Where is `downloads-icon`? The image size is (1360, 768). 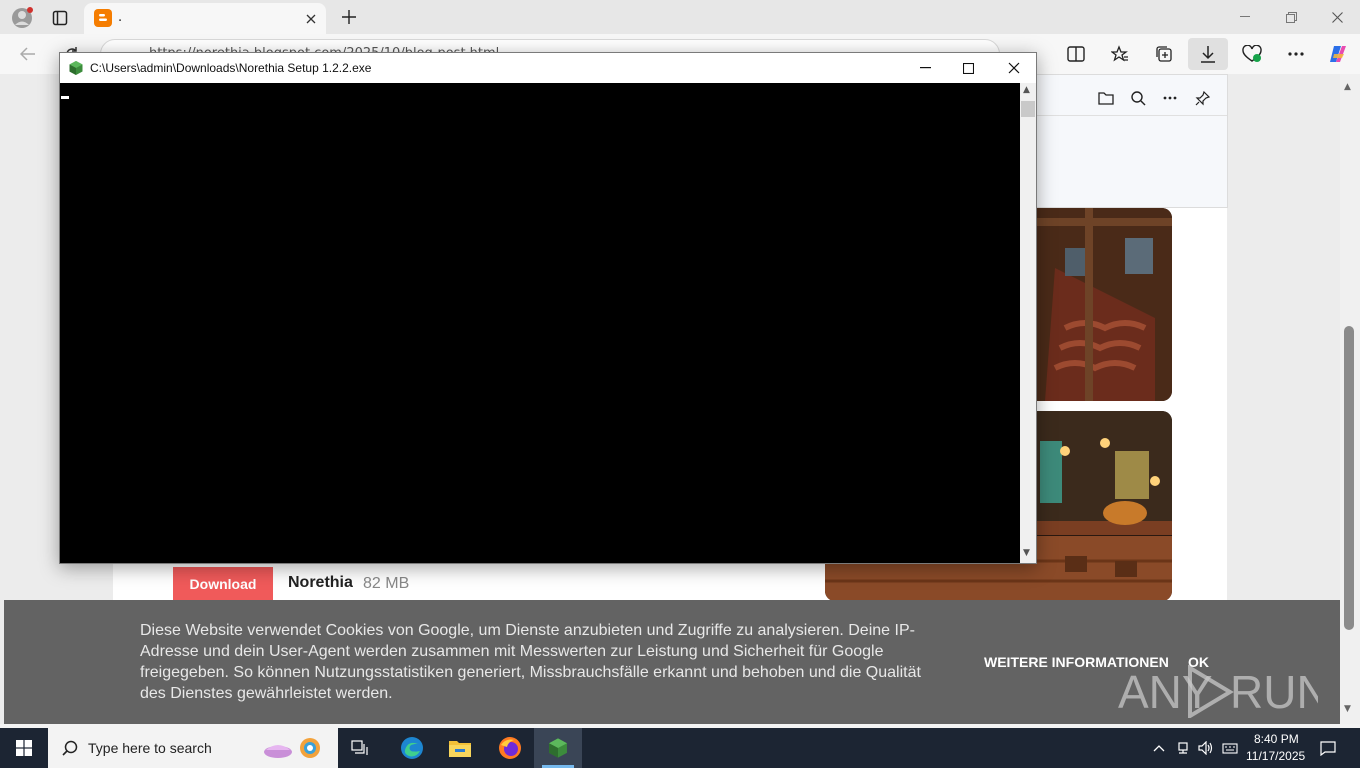
downloads-icon is located at coordinates (1208, 54).